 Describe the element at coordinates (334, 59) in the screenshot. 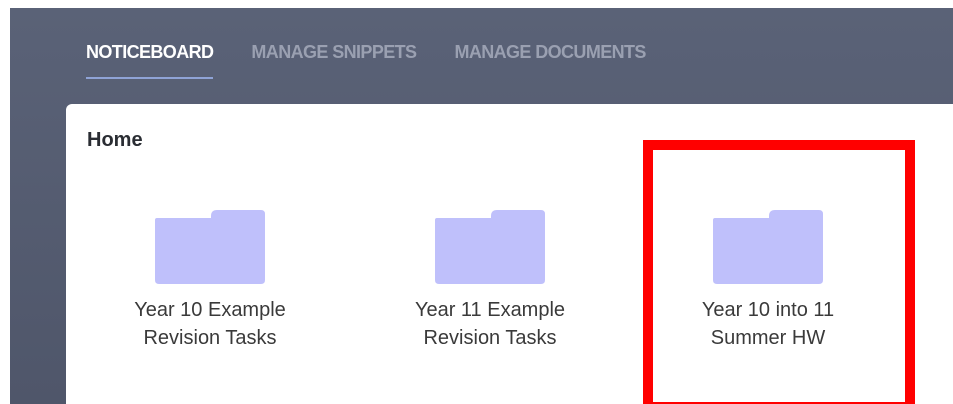

I see `tab-manage-snippets: MANAGE SNIPPETS` at that location.